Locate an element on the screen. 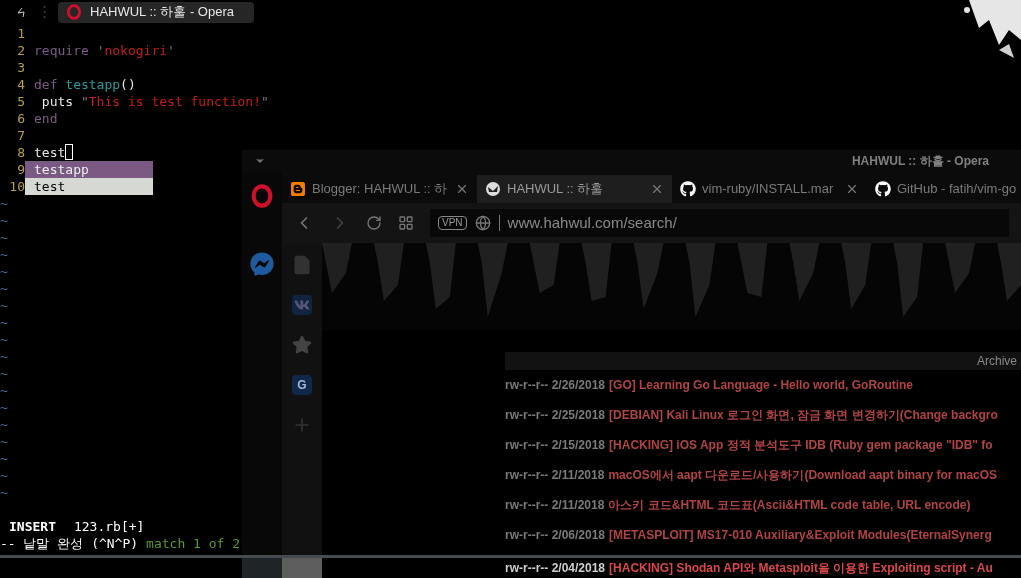 The height and width of the screenshot is (578, 1021). scribble-icon is located at coordinates (21, 12).